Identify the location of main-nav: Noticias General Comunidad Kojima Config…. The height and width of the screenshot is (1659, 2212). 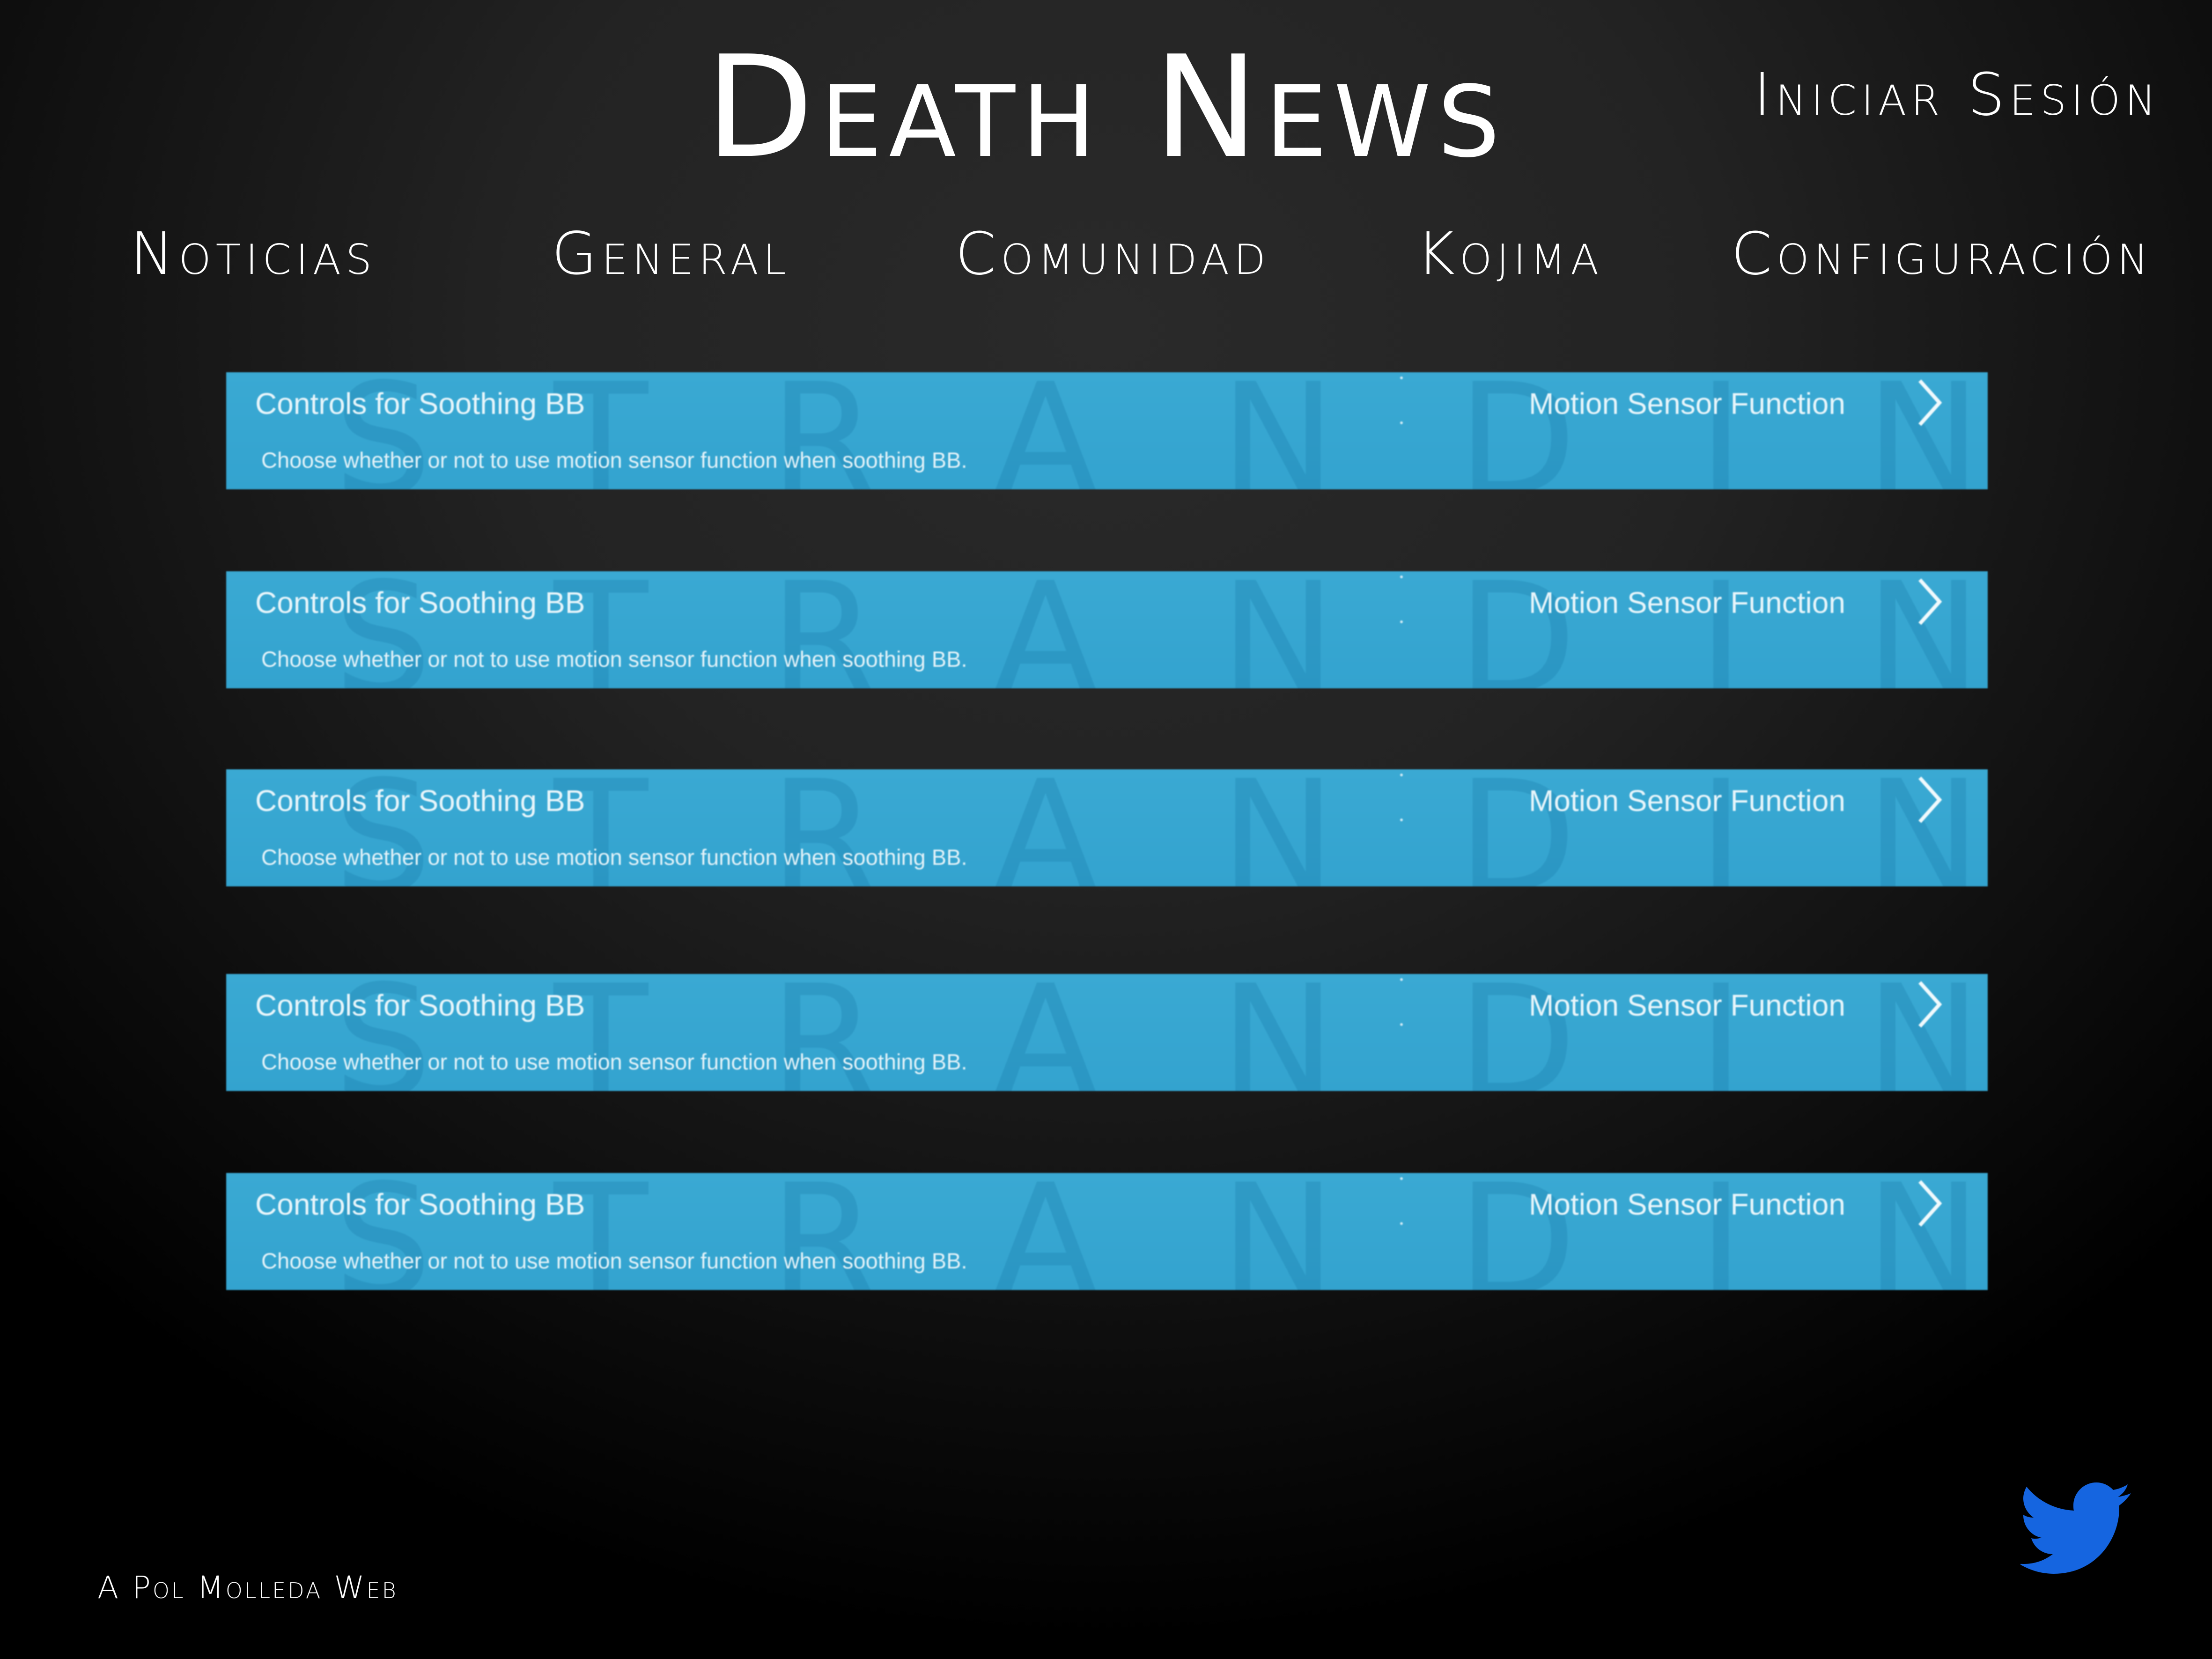
(1106, 257).